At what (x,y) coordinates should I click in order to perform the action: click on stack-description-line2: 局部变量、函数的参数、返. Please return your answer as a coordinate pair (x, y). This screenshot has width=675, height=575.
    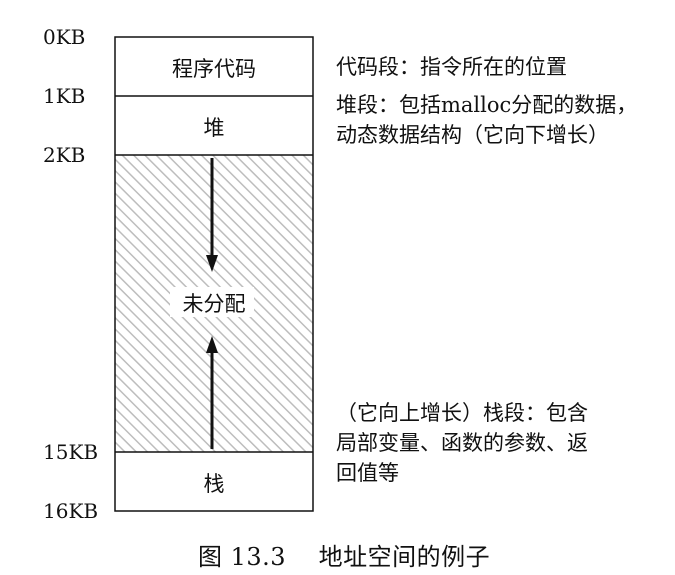
    Looking at the image, I should click on (462, 443).